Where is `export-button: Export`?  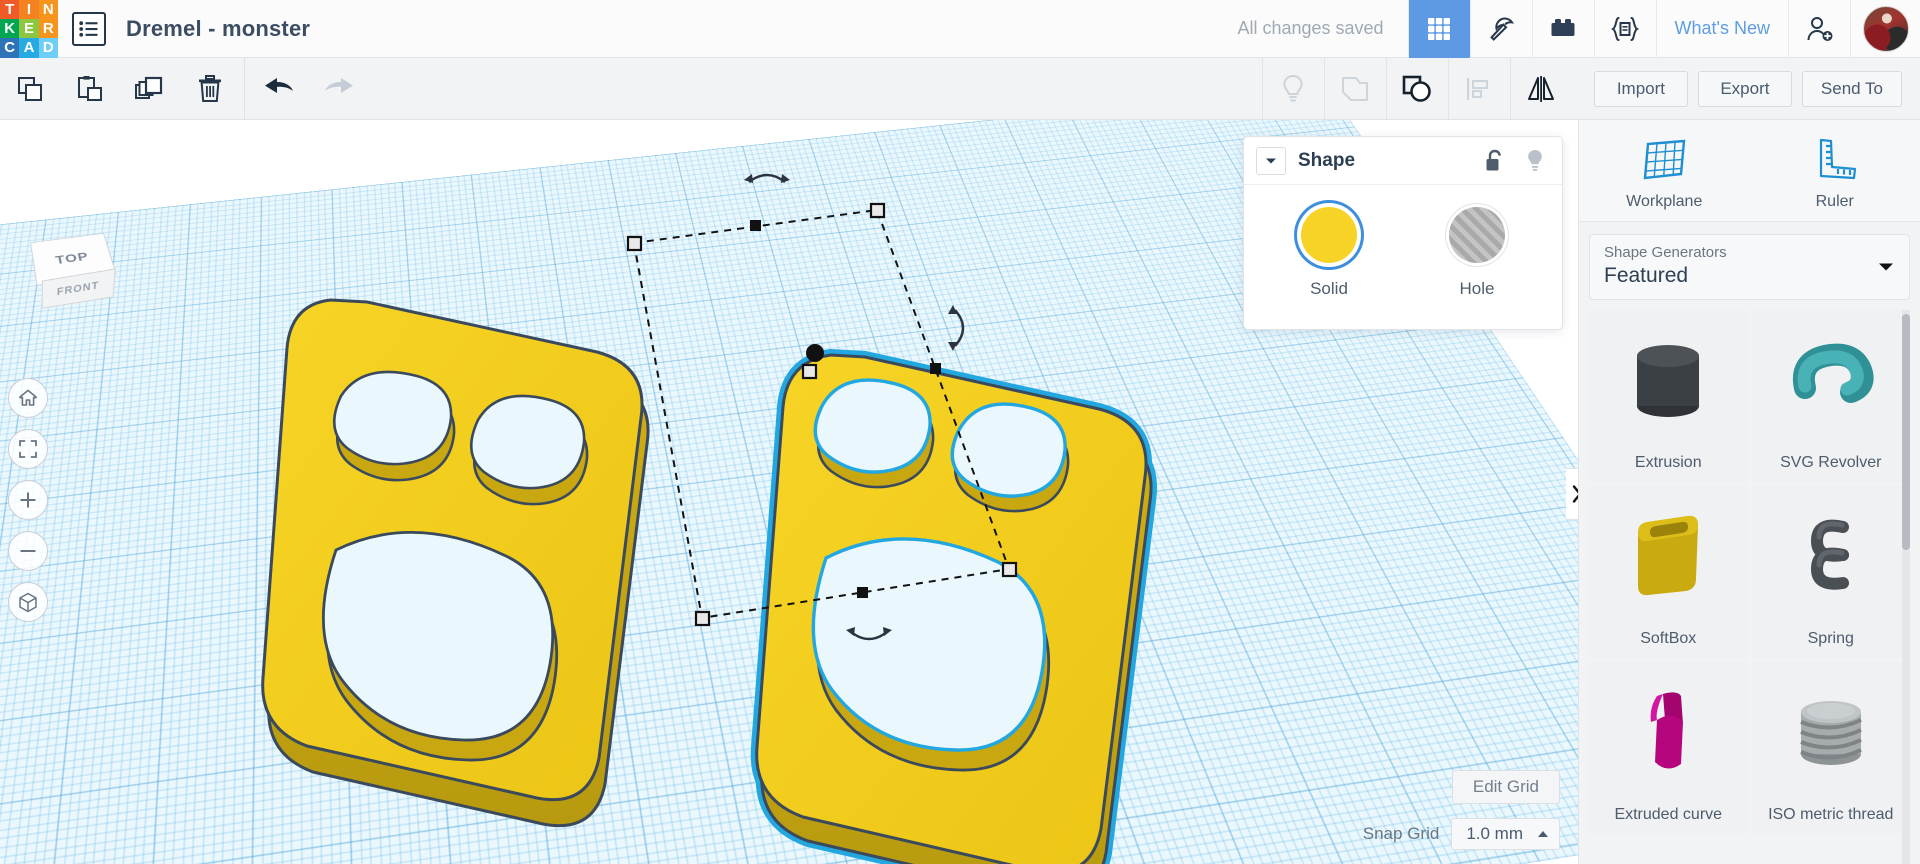
export-button: Export is located at coordinates (1744, 88).